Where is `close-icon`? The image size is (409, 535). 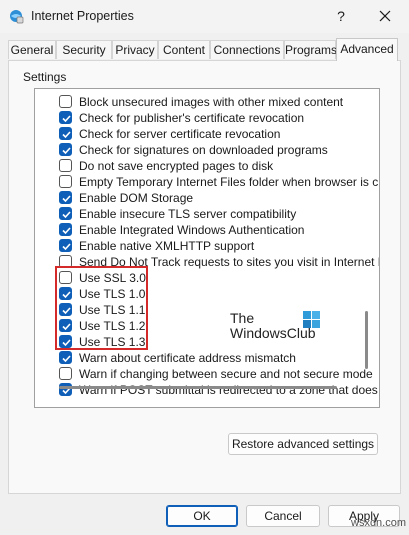 close-icon is located at coordinates (385, 16).